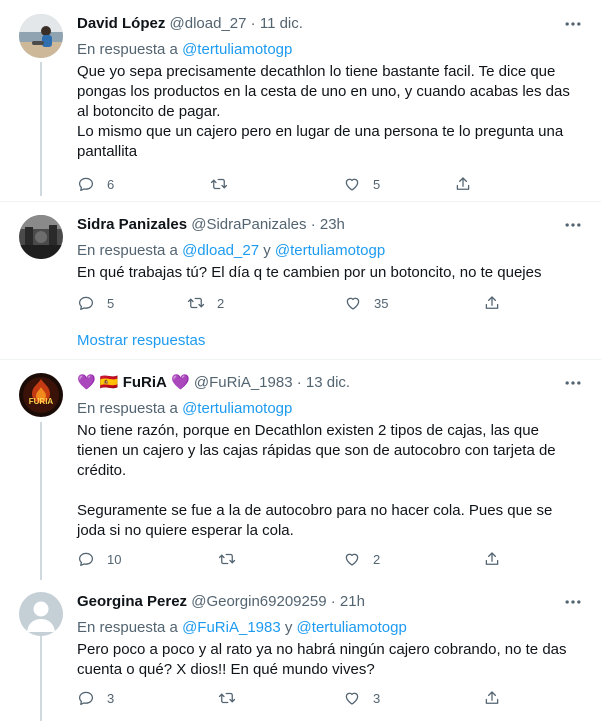 Image resolution: width=601 pixels, height=721 pixels. Describe the element at coordinates (258, 601) in the screenshot. I see `handle: @Georgin69209259` at that location.